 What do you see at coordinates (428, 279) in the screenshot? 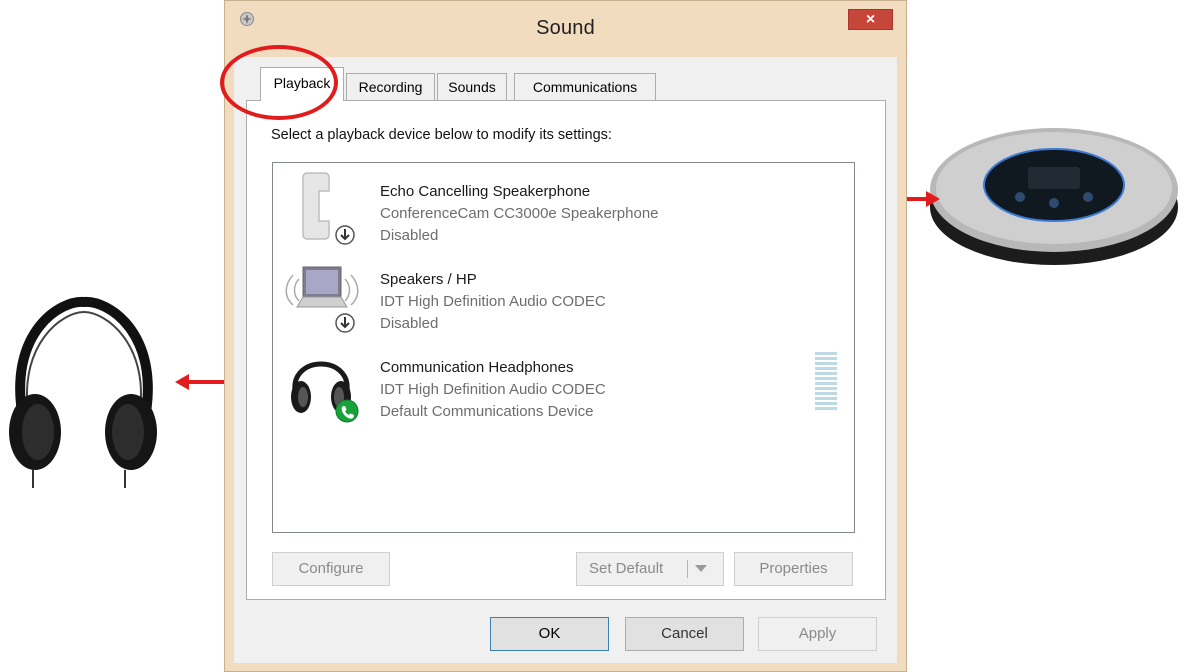
I see `device-name: Speakers / HP` at bounding box center [428, 279].